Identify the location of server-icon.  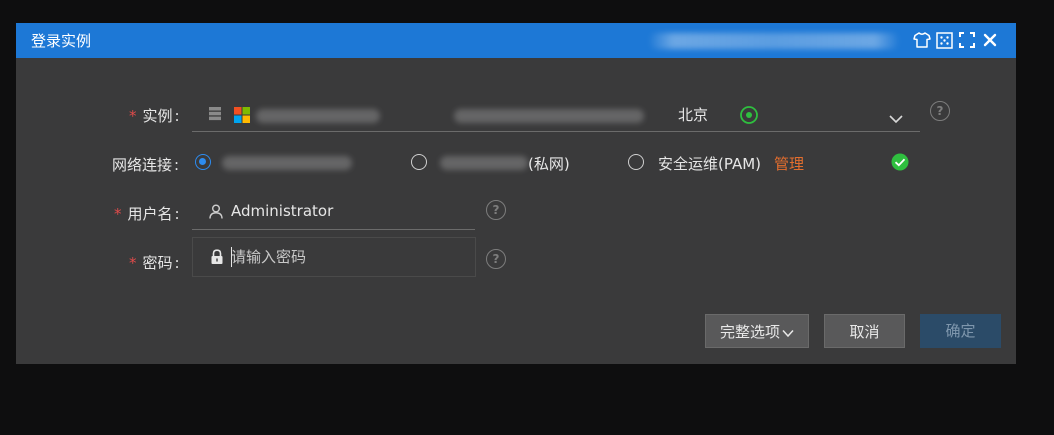
(215, 115).